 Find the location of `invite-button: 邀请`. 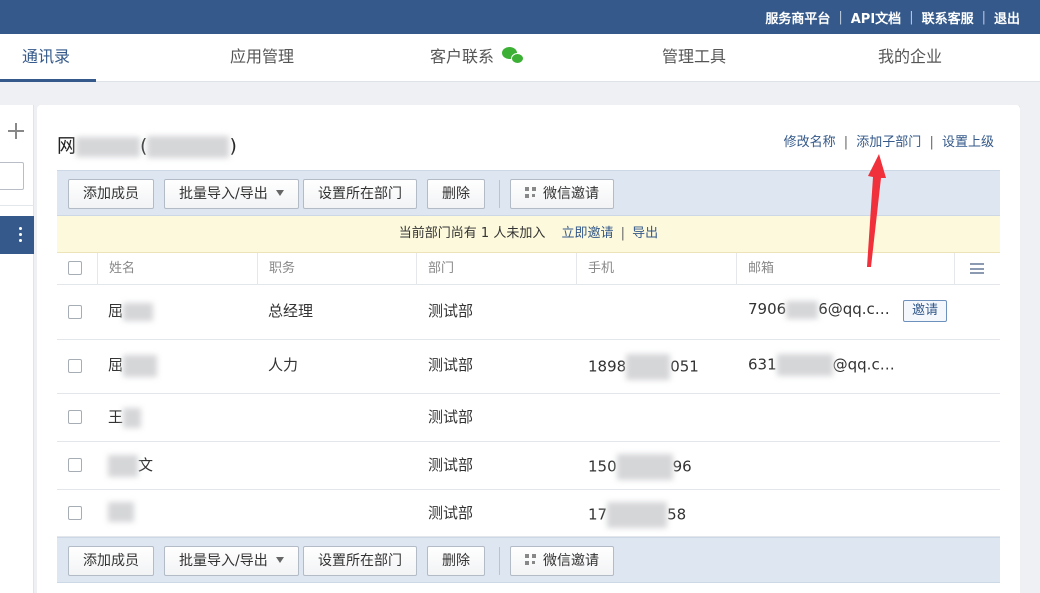

invite-button: 邀请 is located at coordinates (925, 311).